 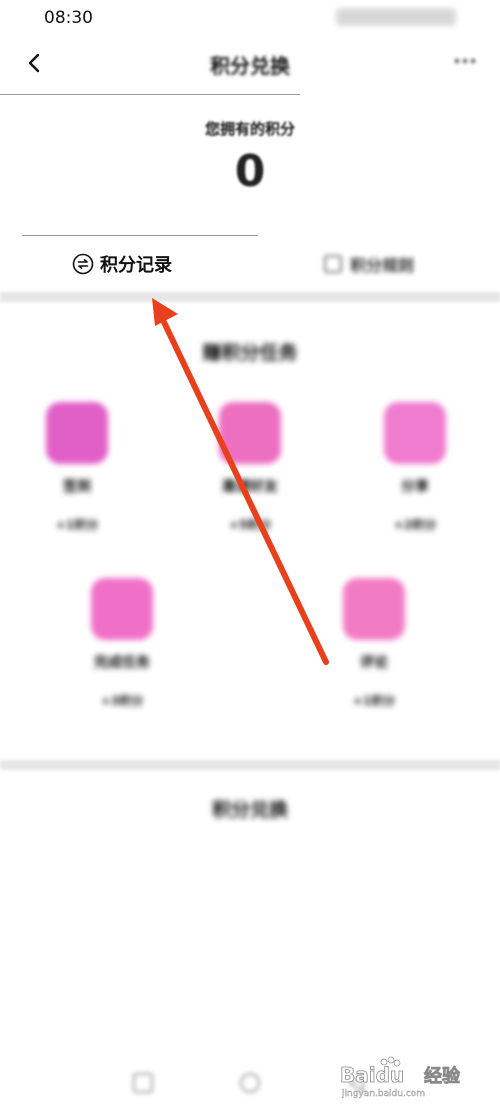 What do you see at coordinates (383, 1094) in the screenshot?
I see `watermark-url: jingyan.baidu.com` at bounding box center [383, 1094].